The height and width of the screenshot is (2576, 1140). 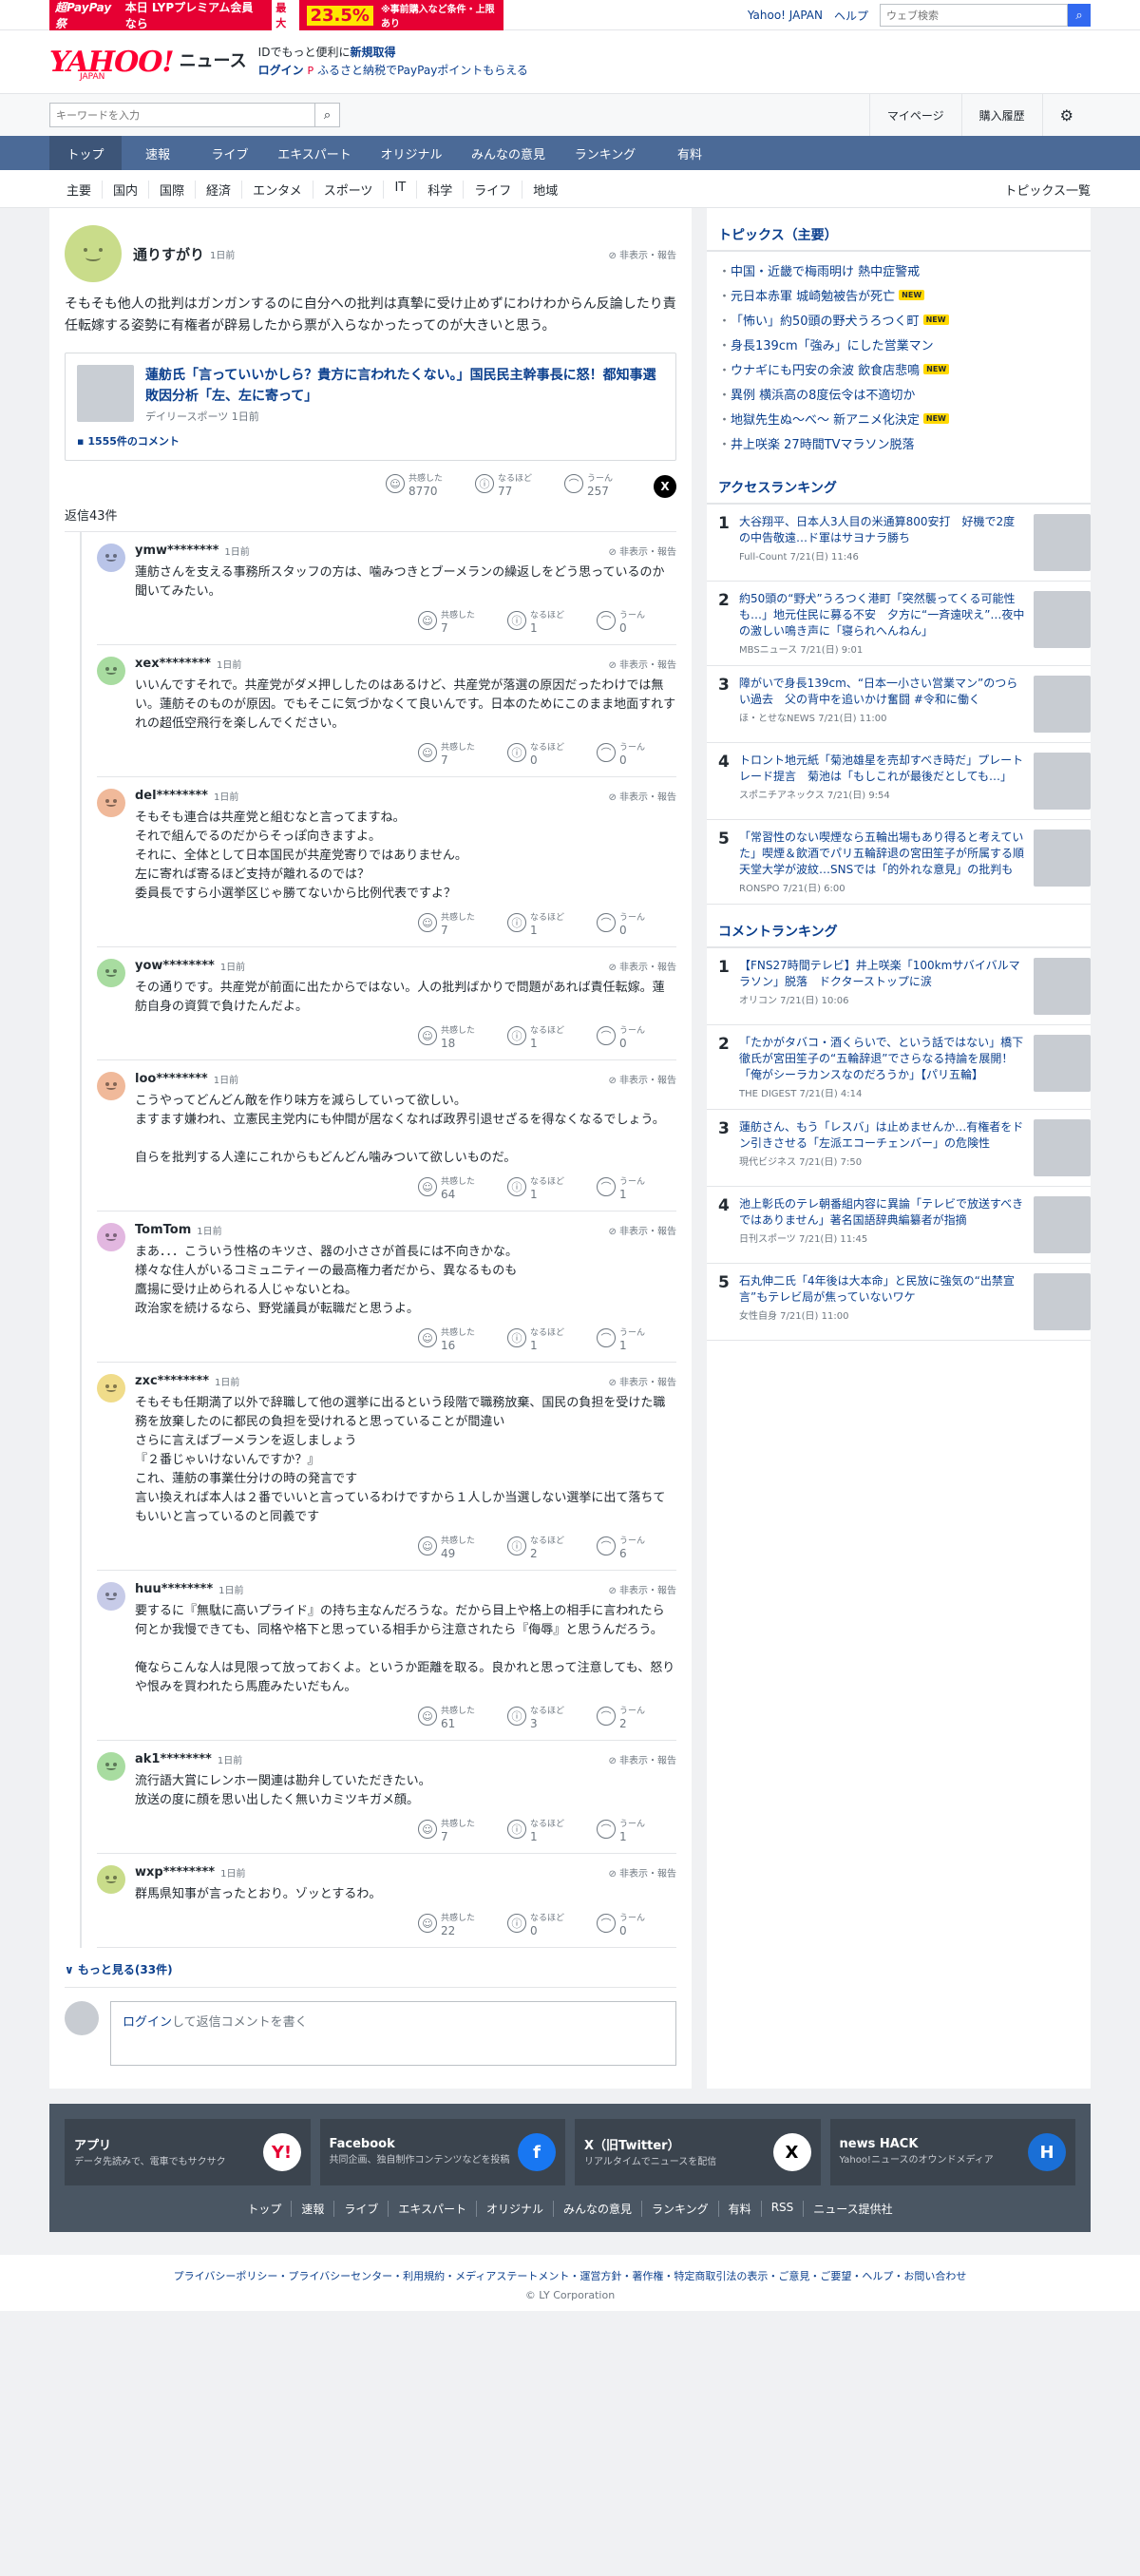 What do you see at coordinates (851, 16) in the screenshot?
I see `help-link: ヘルプ` at bounding box center [851, 16].